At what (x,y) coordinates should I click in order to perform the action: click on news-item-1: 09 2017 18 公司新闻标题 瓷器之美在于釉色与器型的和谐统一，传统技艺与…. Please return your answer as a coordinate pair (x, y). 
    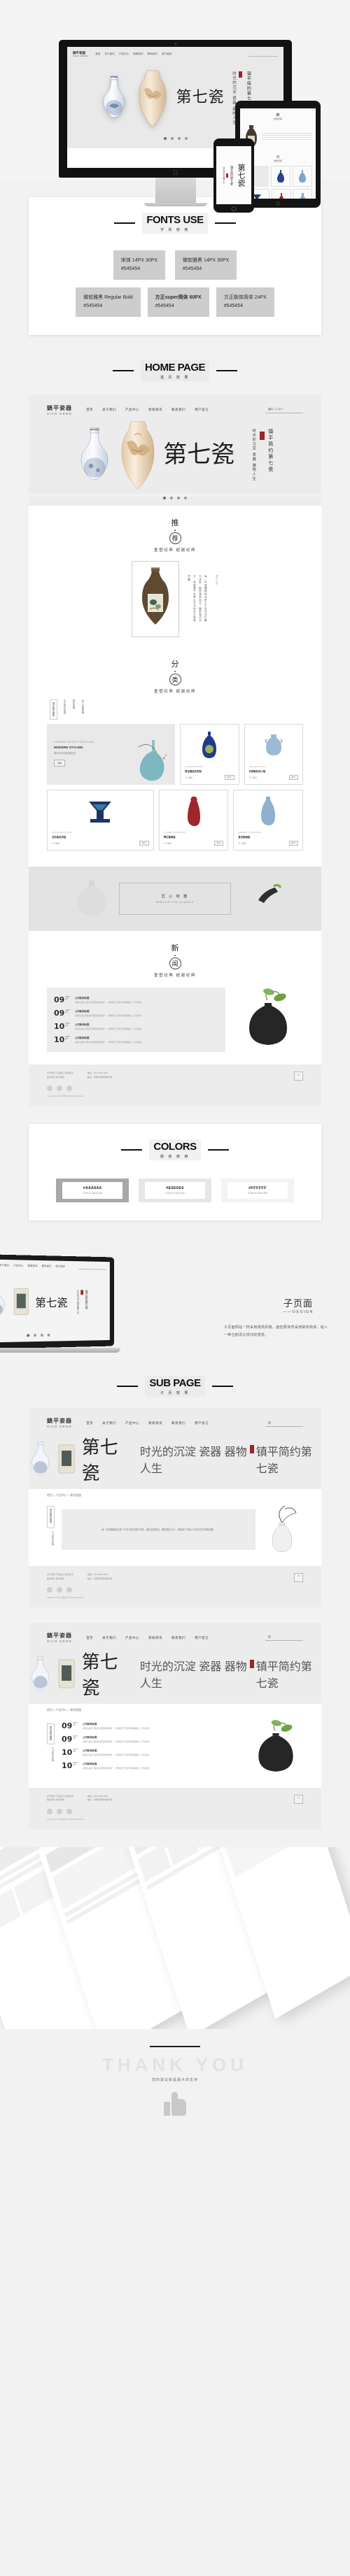
    Looking at the image, I should click on (136, 1013).